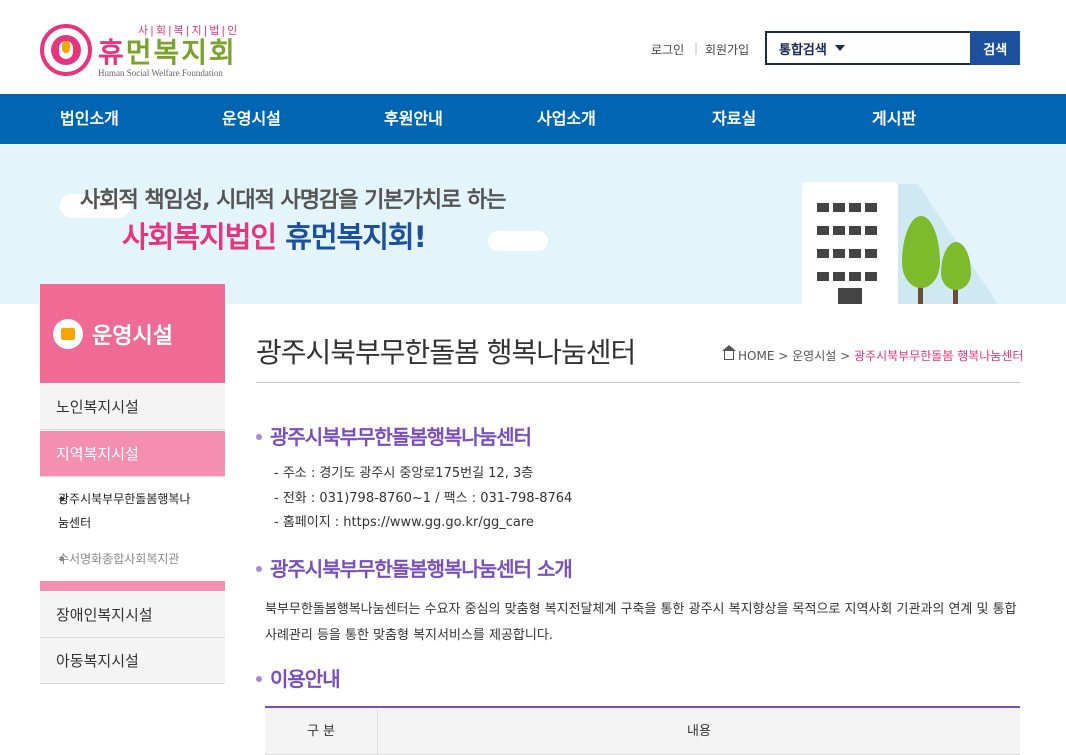  Describe the element at coordinates (956, 266) in the screenshot. I see `tree-illustration` at that location.